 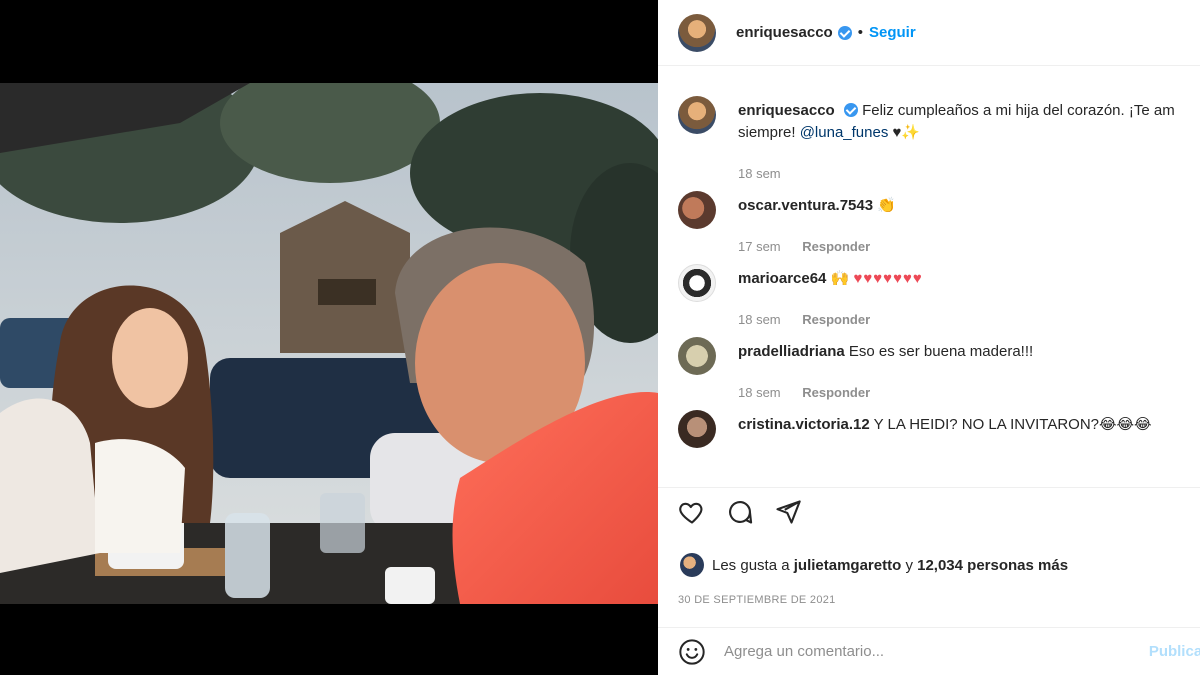 What do you see at coordinates (804, 424) in the screenshot?
I see `commenter-username: cristina.victoria.12` at bounding box center [804, 424].